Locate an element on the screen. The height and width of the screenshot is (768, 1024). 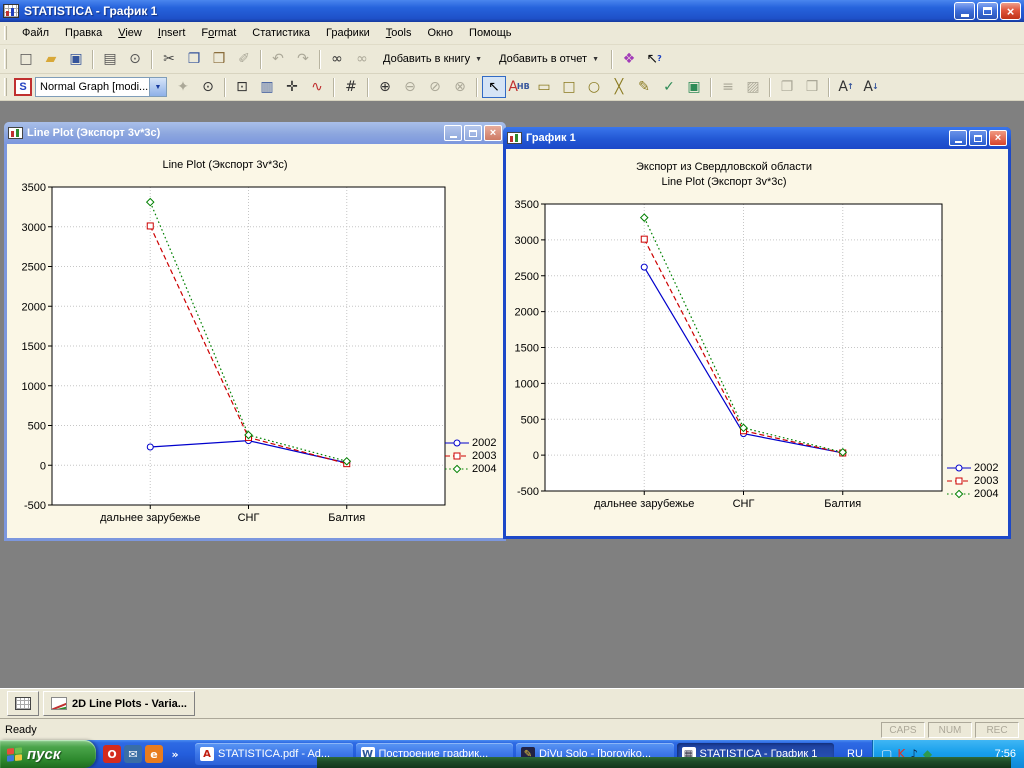
grafik-titlebar: График 1 × is located at coordinates (757, 138).